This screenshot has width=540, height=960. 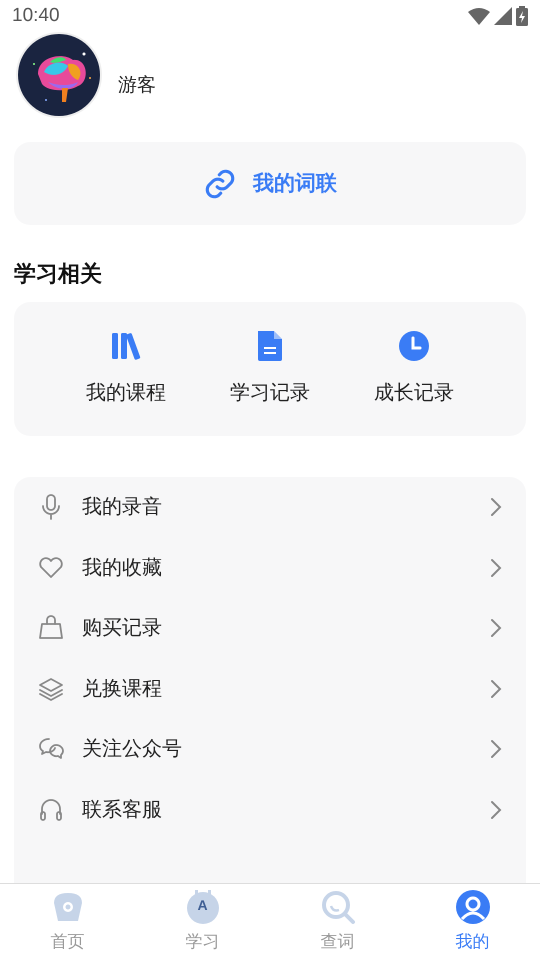 I want to click on word-link-button: 我的词联, so click(x=270, y=183).